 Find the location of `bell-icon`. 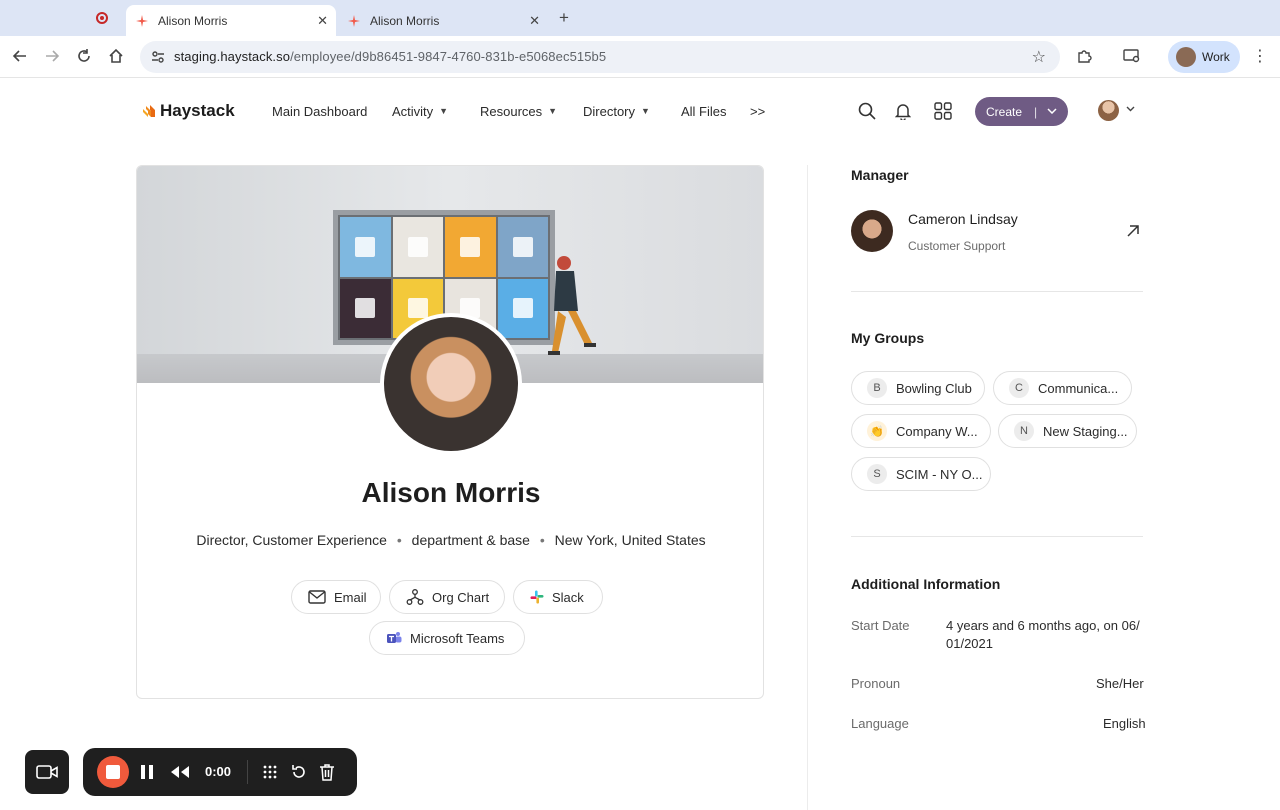

bell-icon is located at coordinates (903, 111).